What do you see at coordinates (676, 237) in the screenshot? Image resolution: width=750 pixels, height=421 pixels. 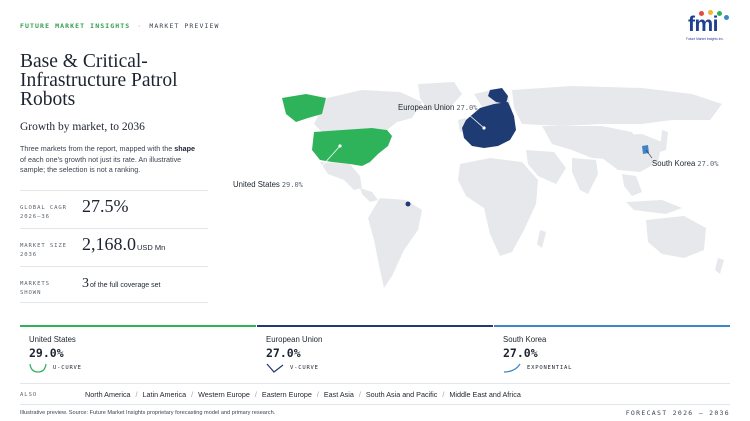 I see `land-australia` at bounding box center [676, 237].